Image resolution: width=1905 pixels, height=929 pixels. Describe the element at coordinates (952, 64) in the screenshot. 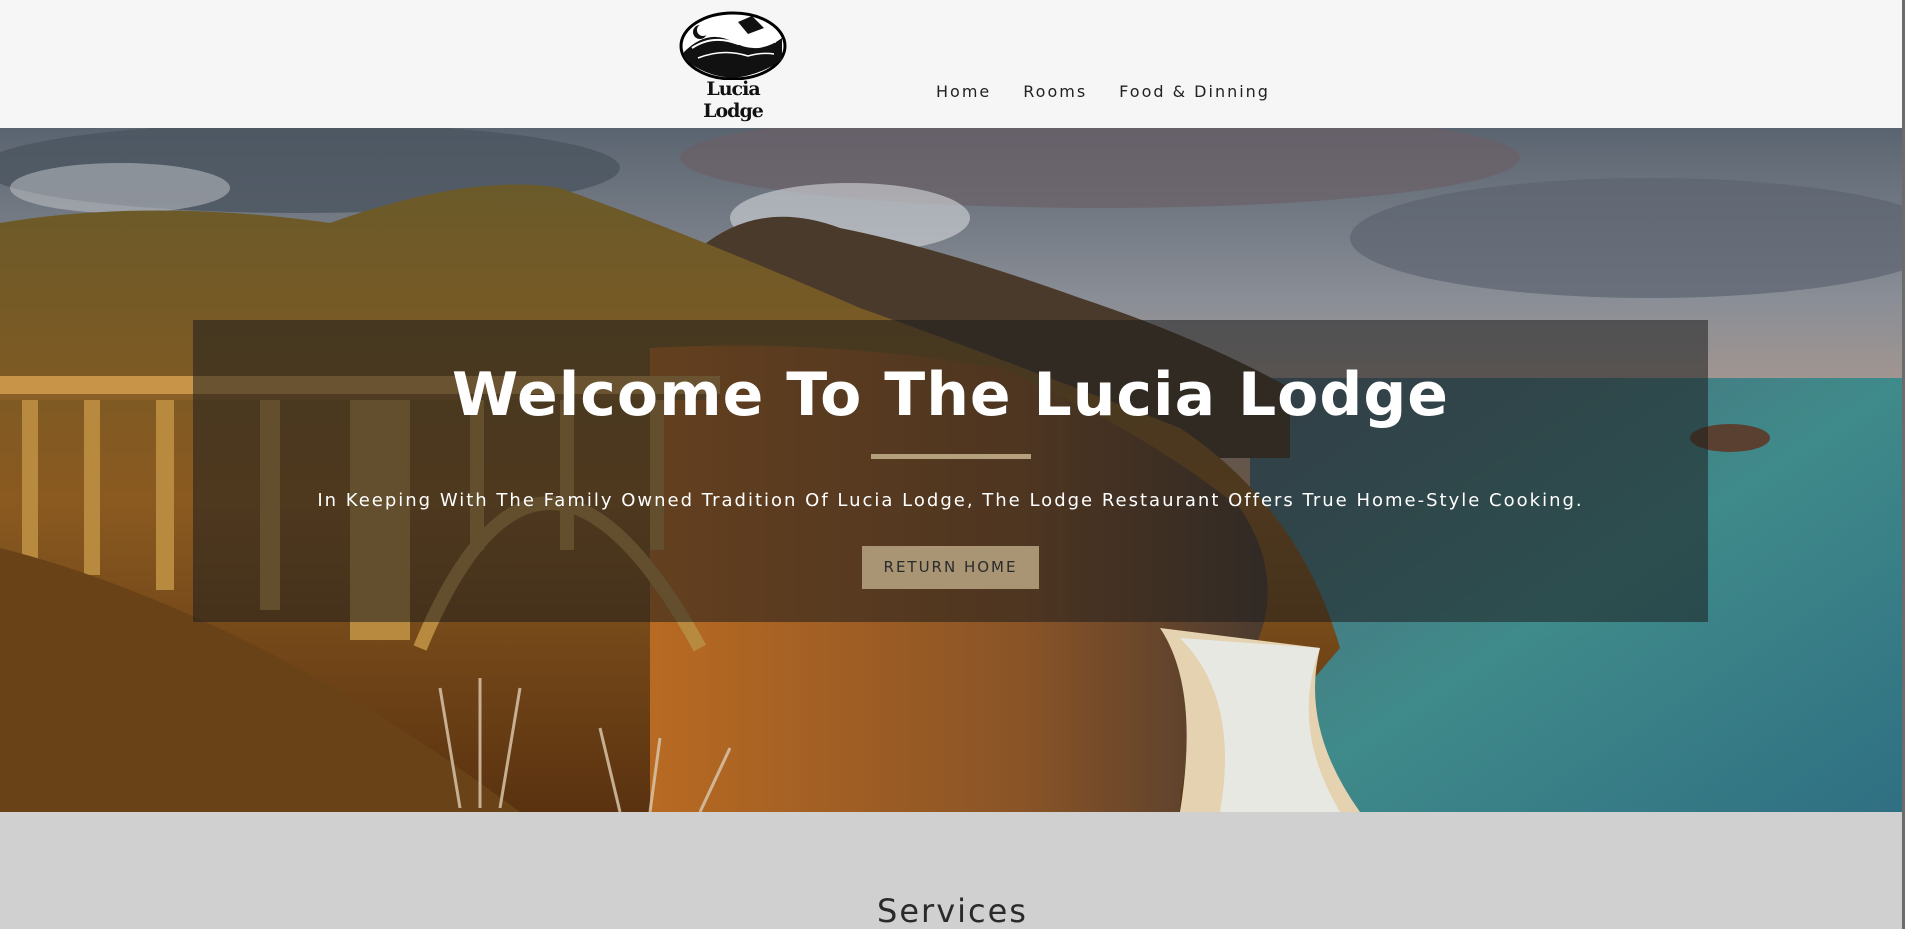

I see `site-header: Lucia Lodge Home Rooms Food & Dinning` at that location.